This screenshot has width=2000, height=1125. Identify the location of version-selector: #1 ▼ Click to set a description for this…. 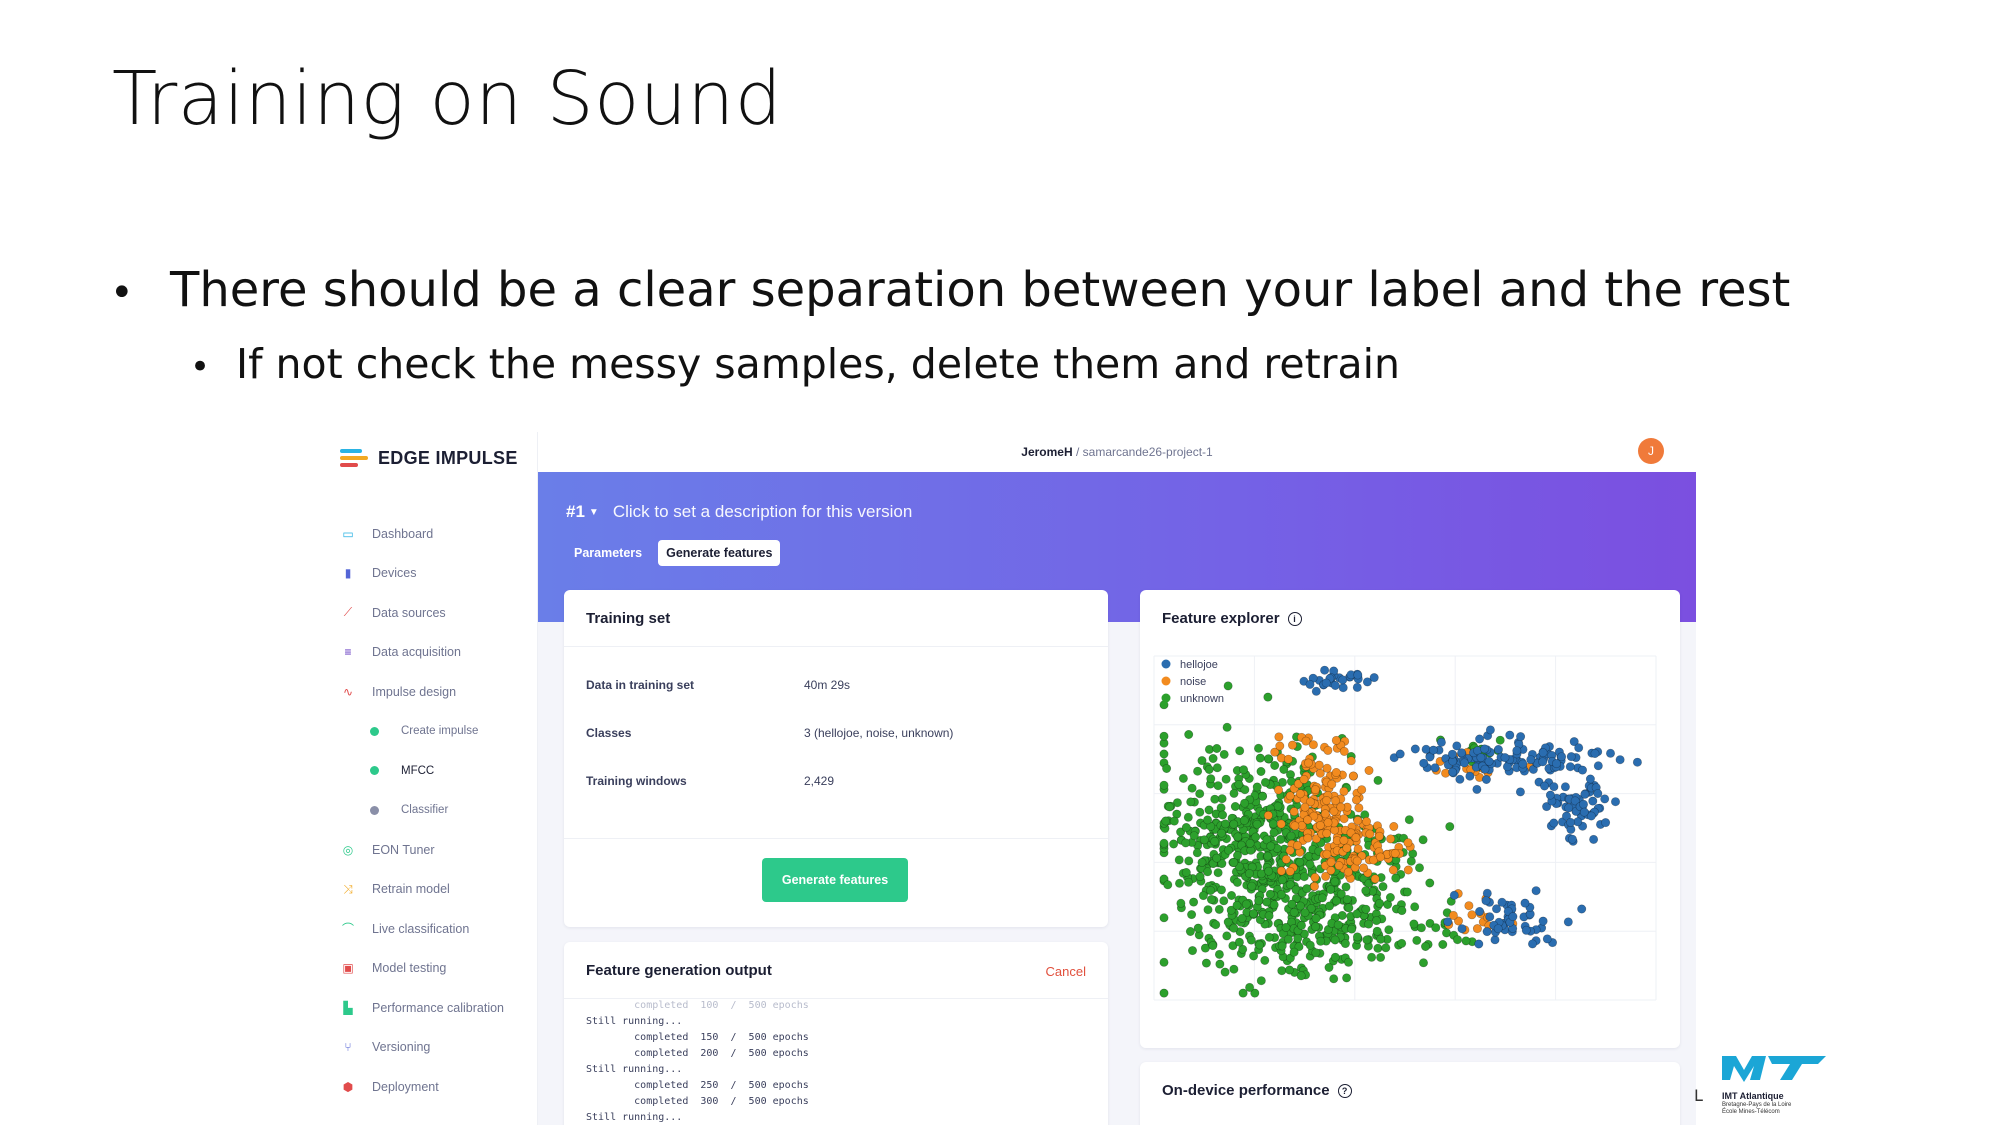
(739, 512).